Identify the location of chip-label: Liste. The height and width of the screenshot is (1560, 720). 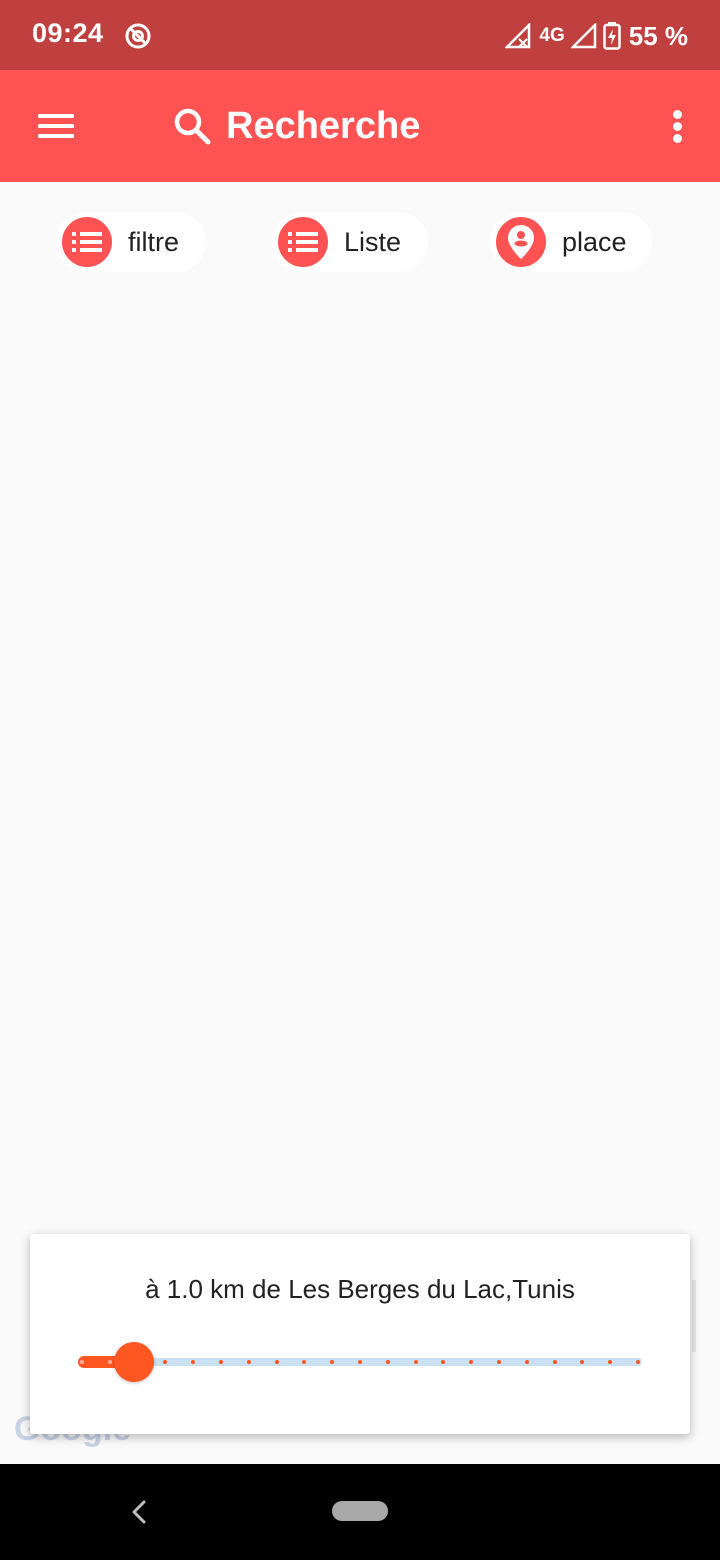
(373, 241).